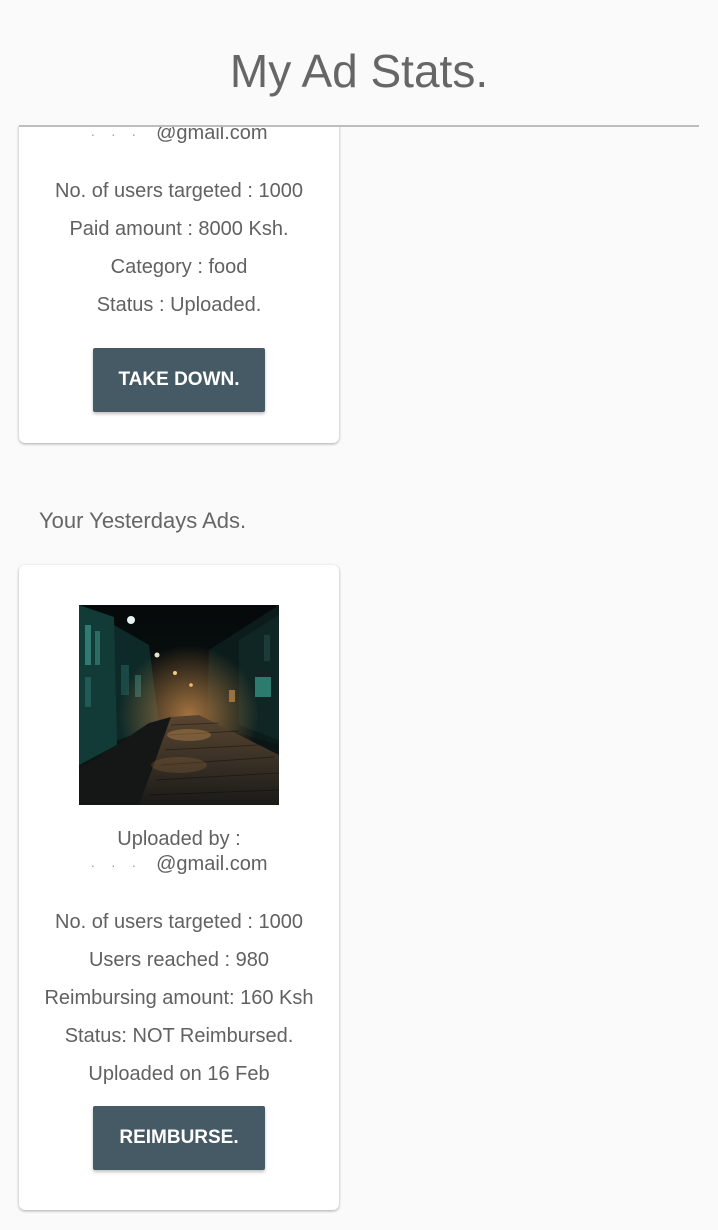 The height and width of the screenshot is (1230, 718). What do you see at coordinates (179, 839) in the screenshot?
I see `uploaded-by-label: Uploaded by :` at bounding box center [179, 839].